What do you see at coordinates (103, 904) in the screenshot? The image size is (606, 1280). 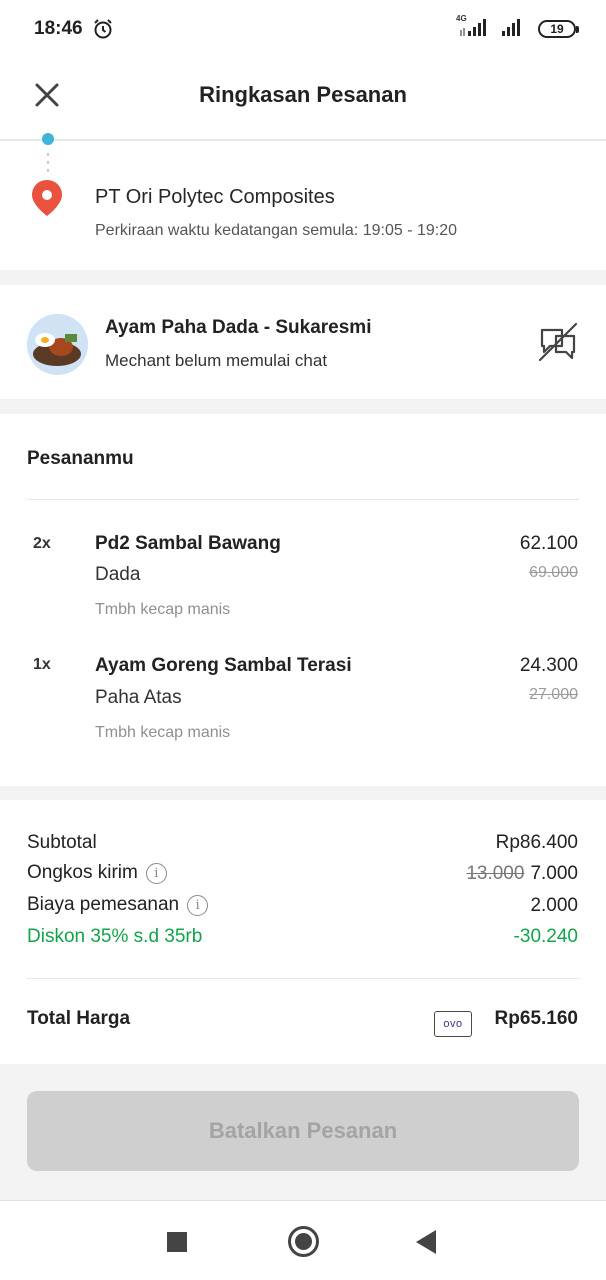 I see `service-fee-label: Biaya pemesanan` at bounding box center [103, 904].